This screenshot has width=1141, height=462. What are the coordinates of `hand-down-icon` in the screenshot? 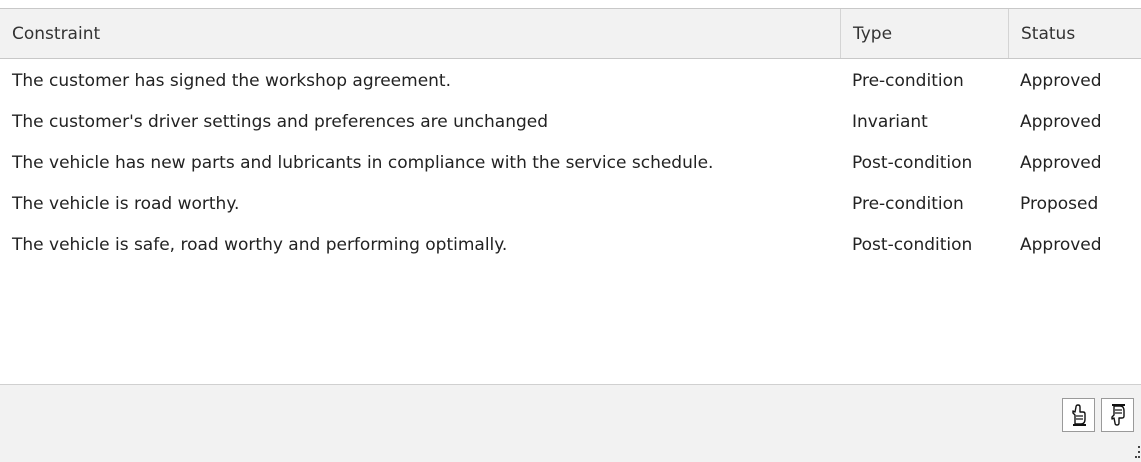 It's located at (1117, 415).